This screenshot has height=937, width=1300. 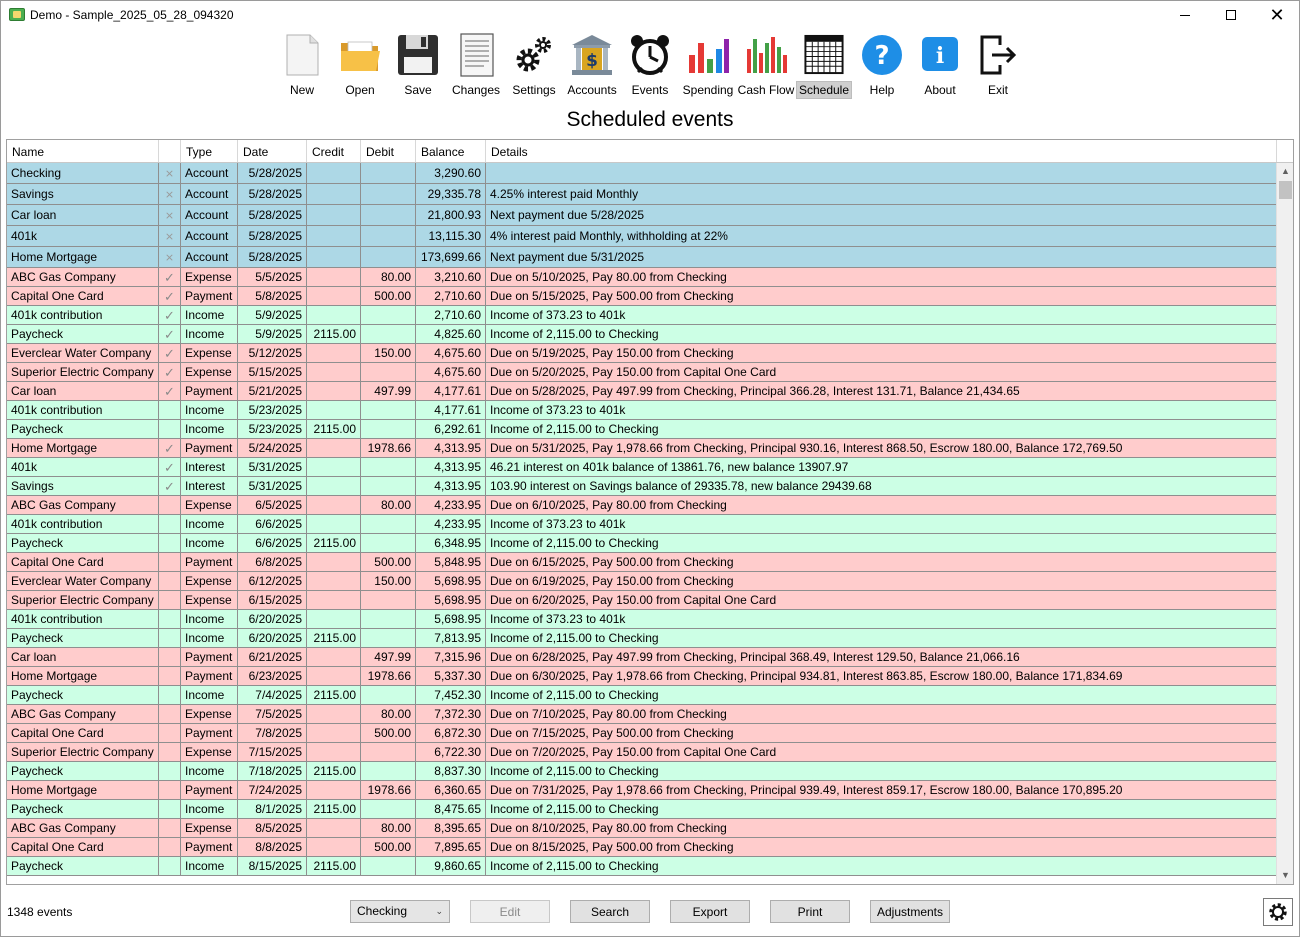 What do you see at coordinates (360, 66) in the screenshot?
I see `open-button: Open` at bounding box center [360, 66].